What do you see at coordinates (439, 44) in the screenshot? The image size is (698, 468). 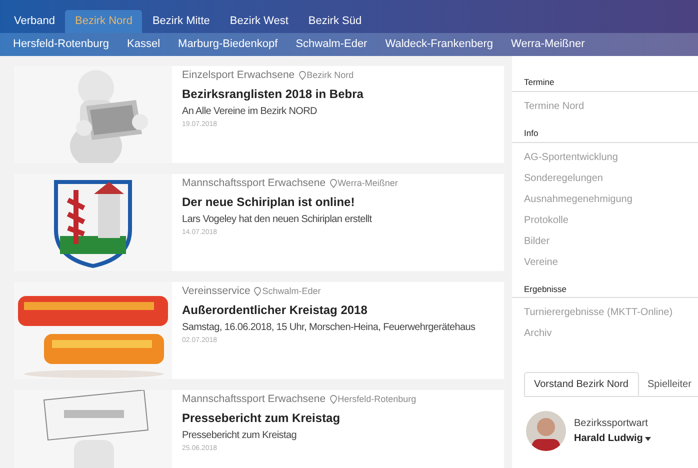 I see `sub-nav-link: Waldeck-Frankenberg` at bounding box center [439, 44].